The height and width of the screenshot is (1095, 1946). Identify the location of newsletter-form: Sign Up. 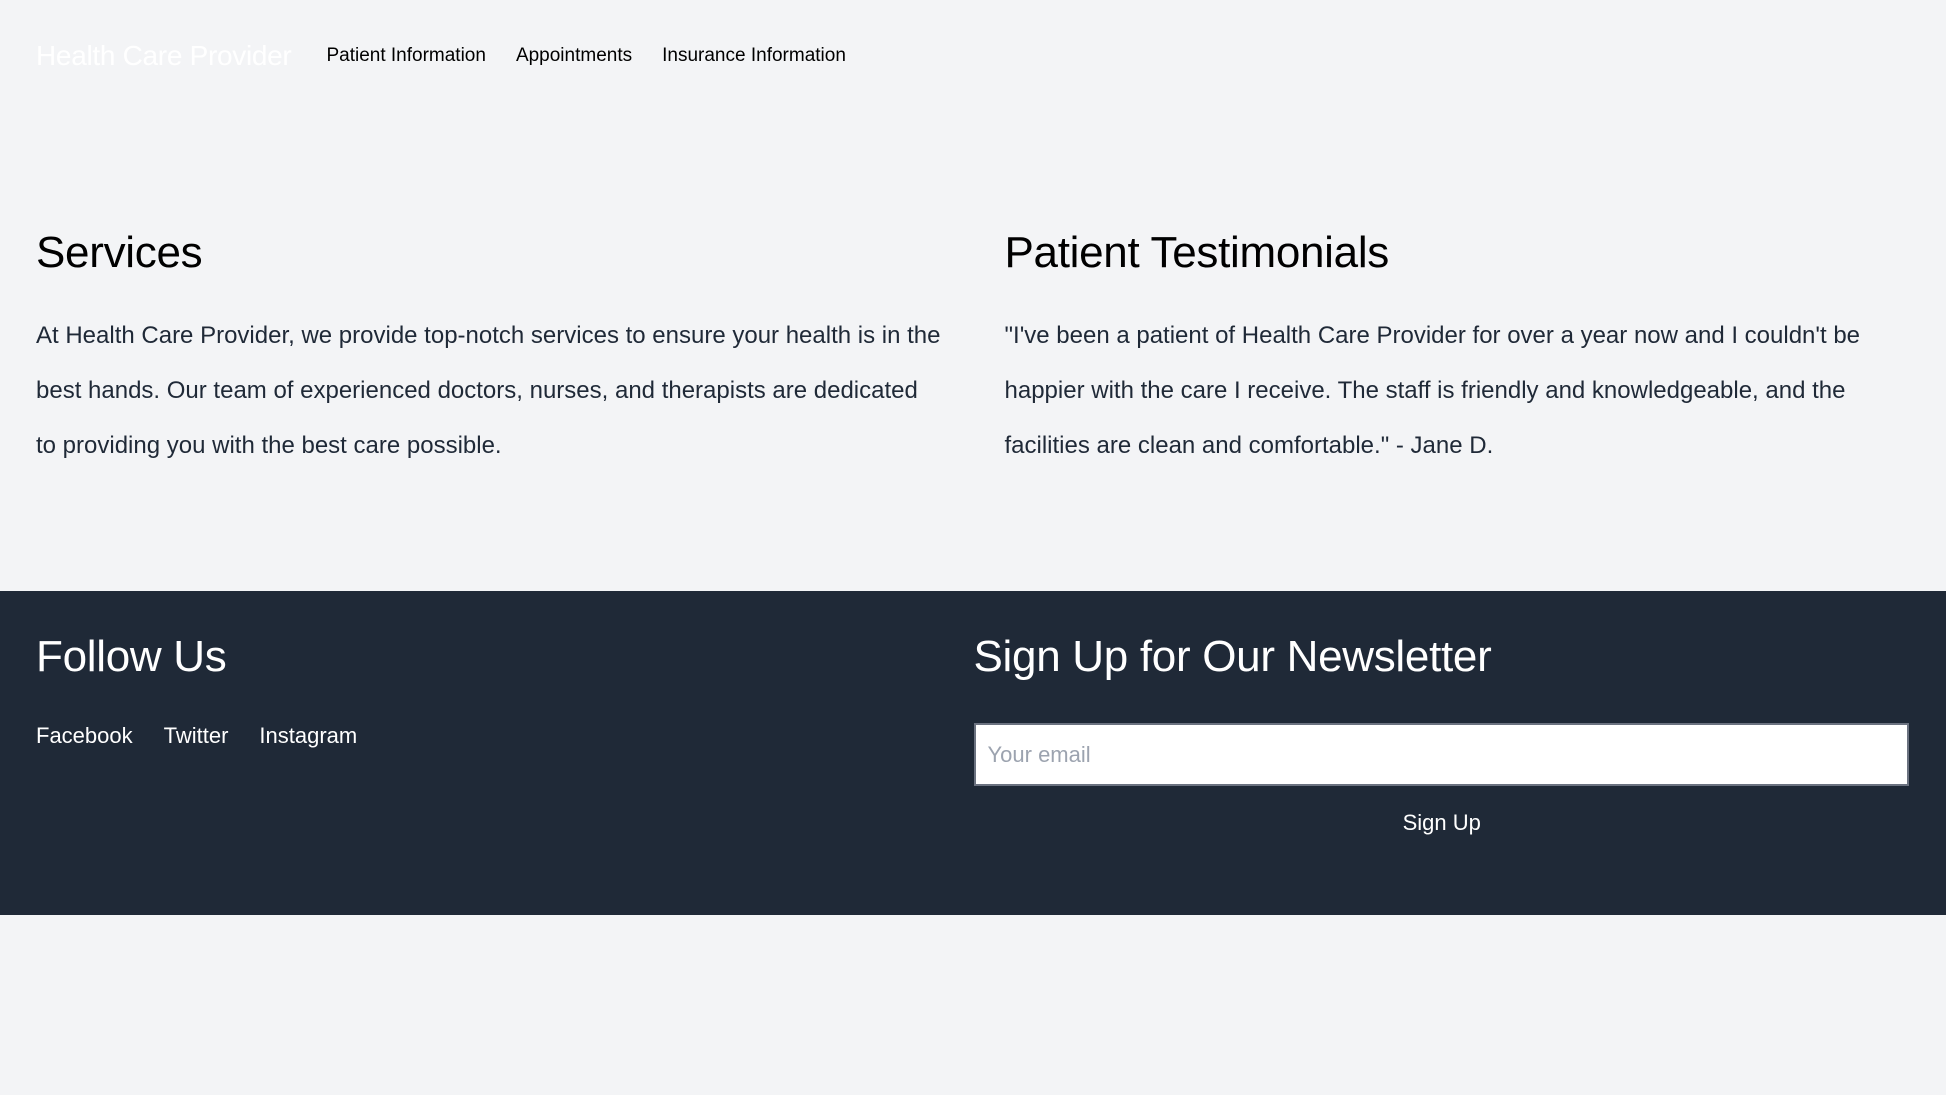
(1442, 782).